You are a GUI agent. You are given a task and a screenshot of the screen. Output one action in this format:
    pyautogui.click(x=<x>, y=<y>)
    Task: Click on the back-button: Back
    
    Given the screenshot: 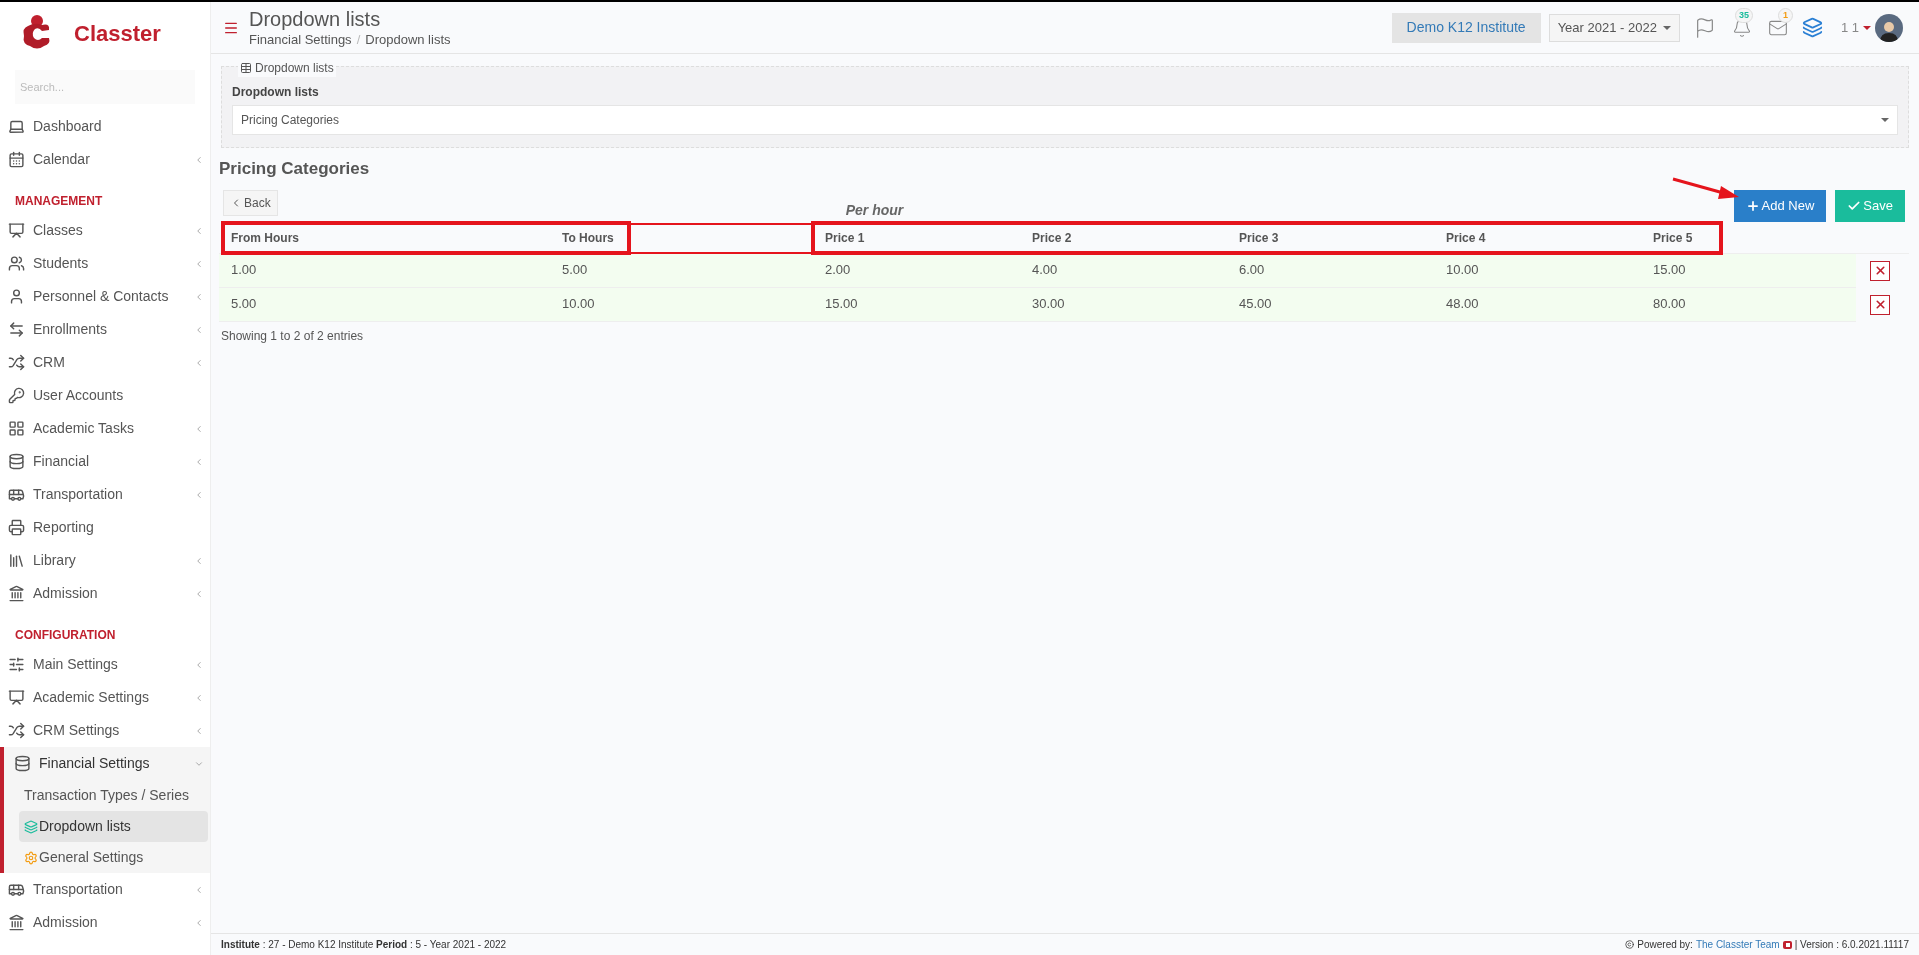 What is the action you would take?
    pyautogui.click(x=250, y=202)
    